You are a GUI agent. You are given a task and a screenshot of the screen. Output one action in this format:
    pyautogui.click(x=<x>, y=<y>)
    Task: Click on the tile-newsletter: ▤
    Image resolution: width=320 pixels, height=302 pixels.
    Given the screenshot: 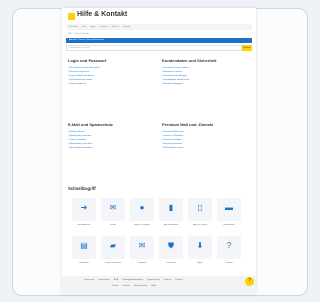 What is the action you would take?
    pyautogui.click(x=84, y=247)
    